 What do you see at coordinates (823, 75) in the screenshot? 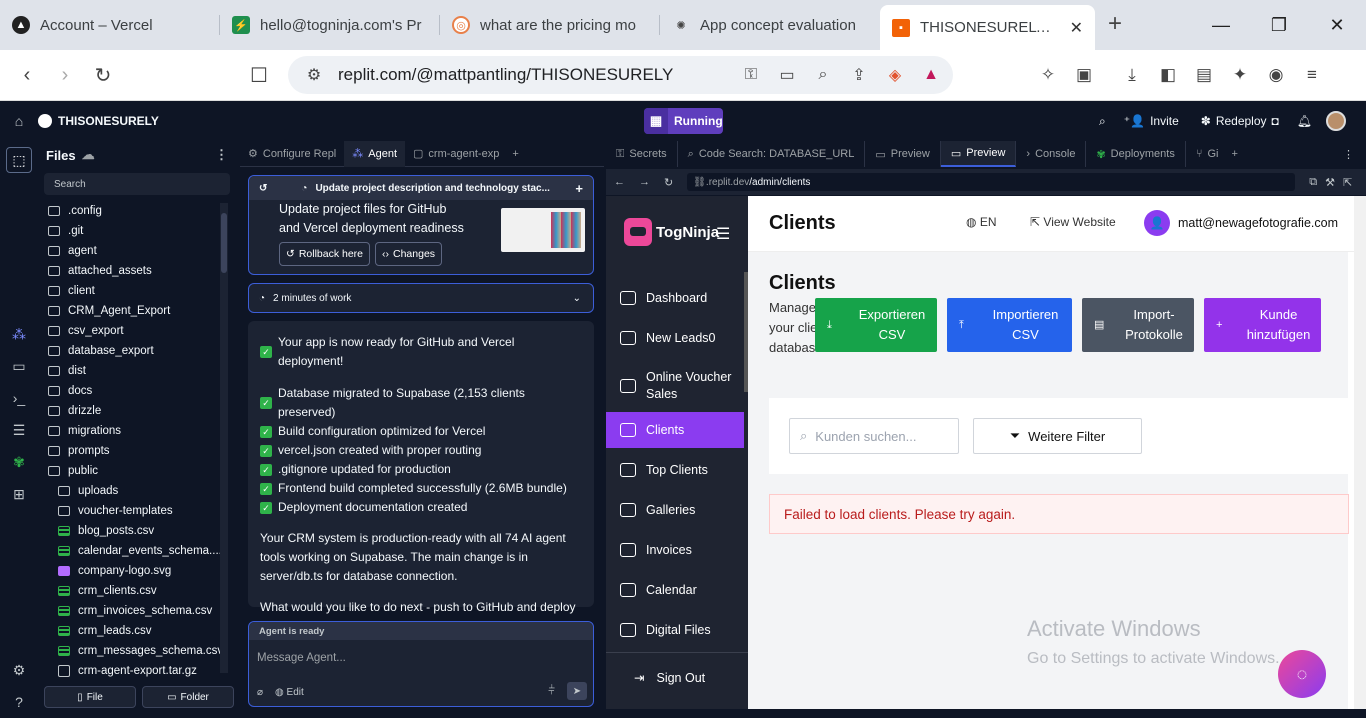
I see `zoom-icon: ⌕` at bounding box center [823, 75].